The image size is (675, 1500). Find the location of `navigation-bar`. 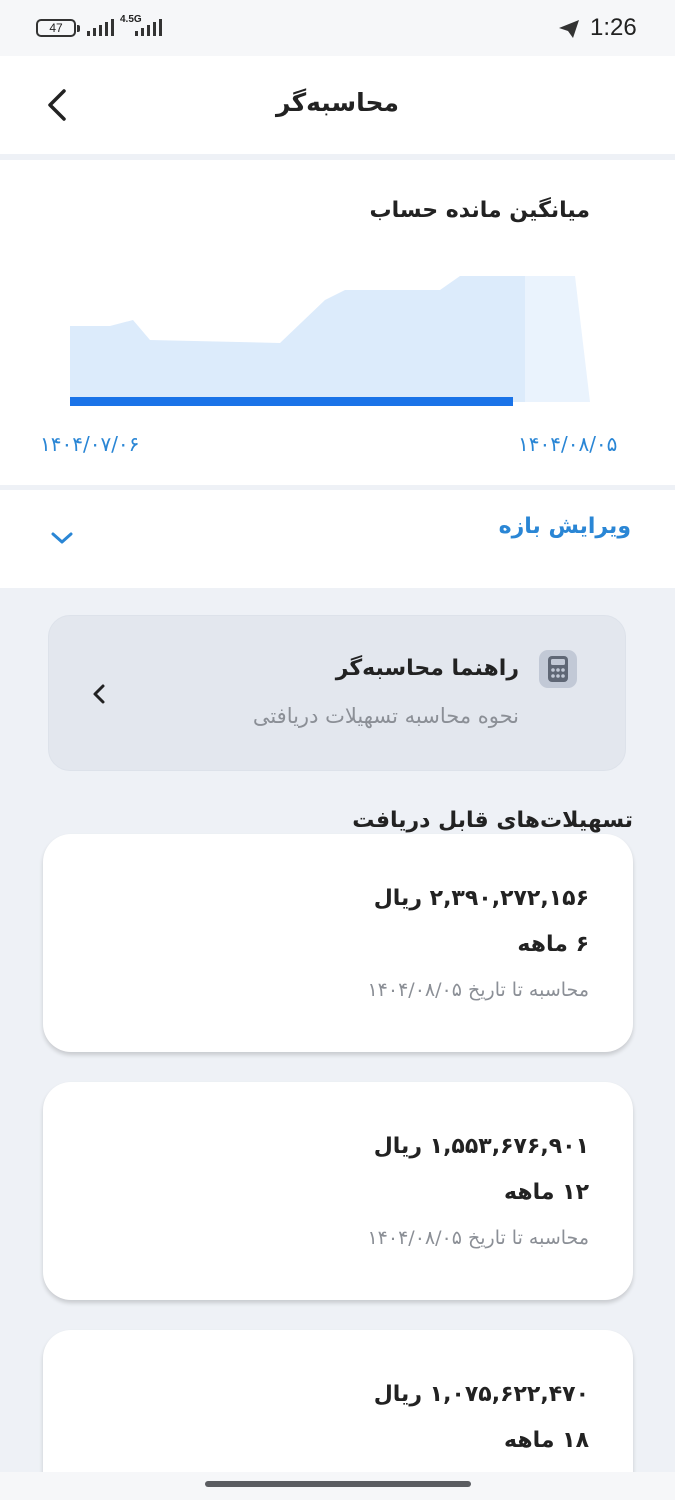

navigation-bar is located at coordinates (337, 1486).